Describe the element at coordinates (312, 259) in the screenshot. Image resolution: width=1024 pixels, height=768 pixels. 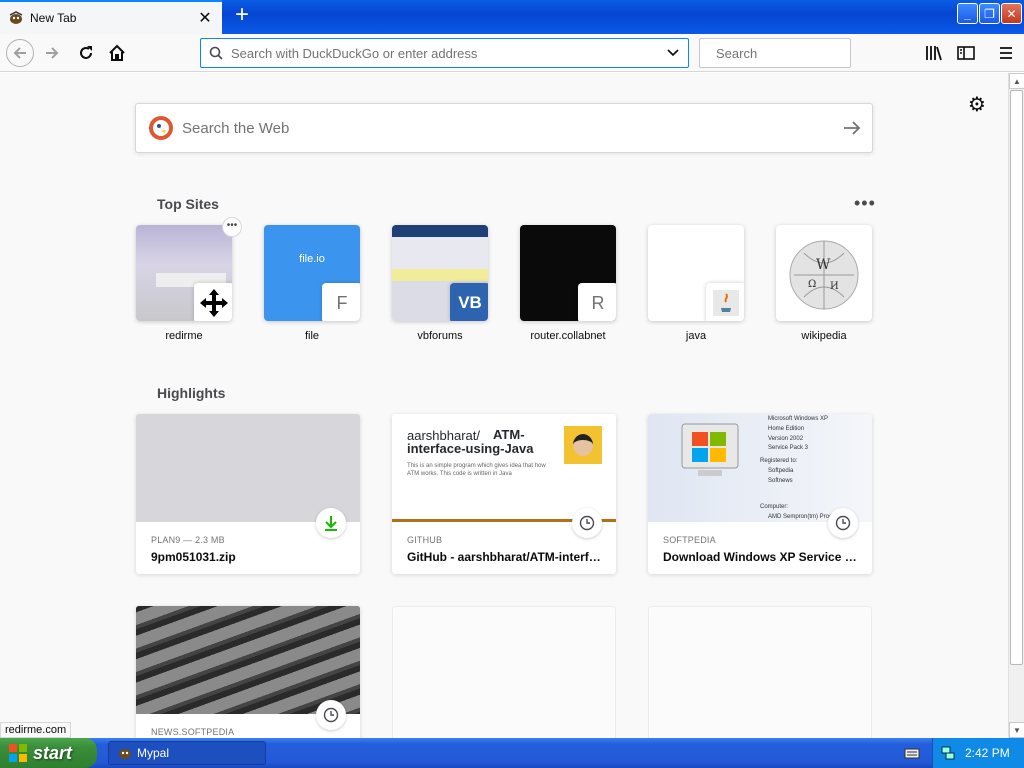
I see `fileio-thumb-text: file.io` at that location.